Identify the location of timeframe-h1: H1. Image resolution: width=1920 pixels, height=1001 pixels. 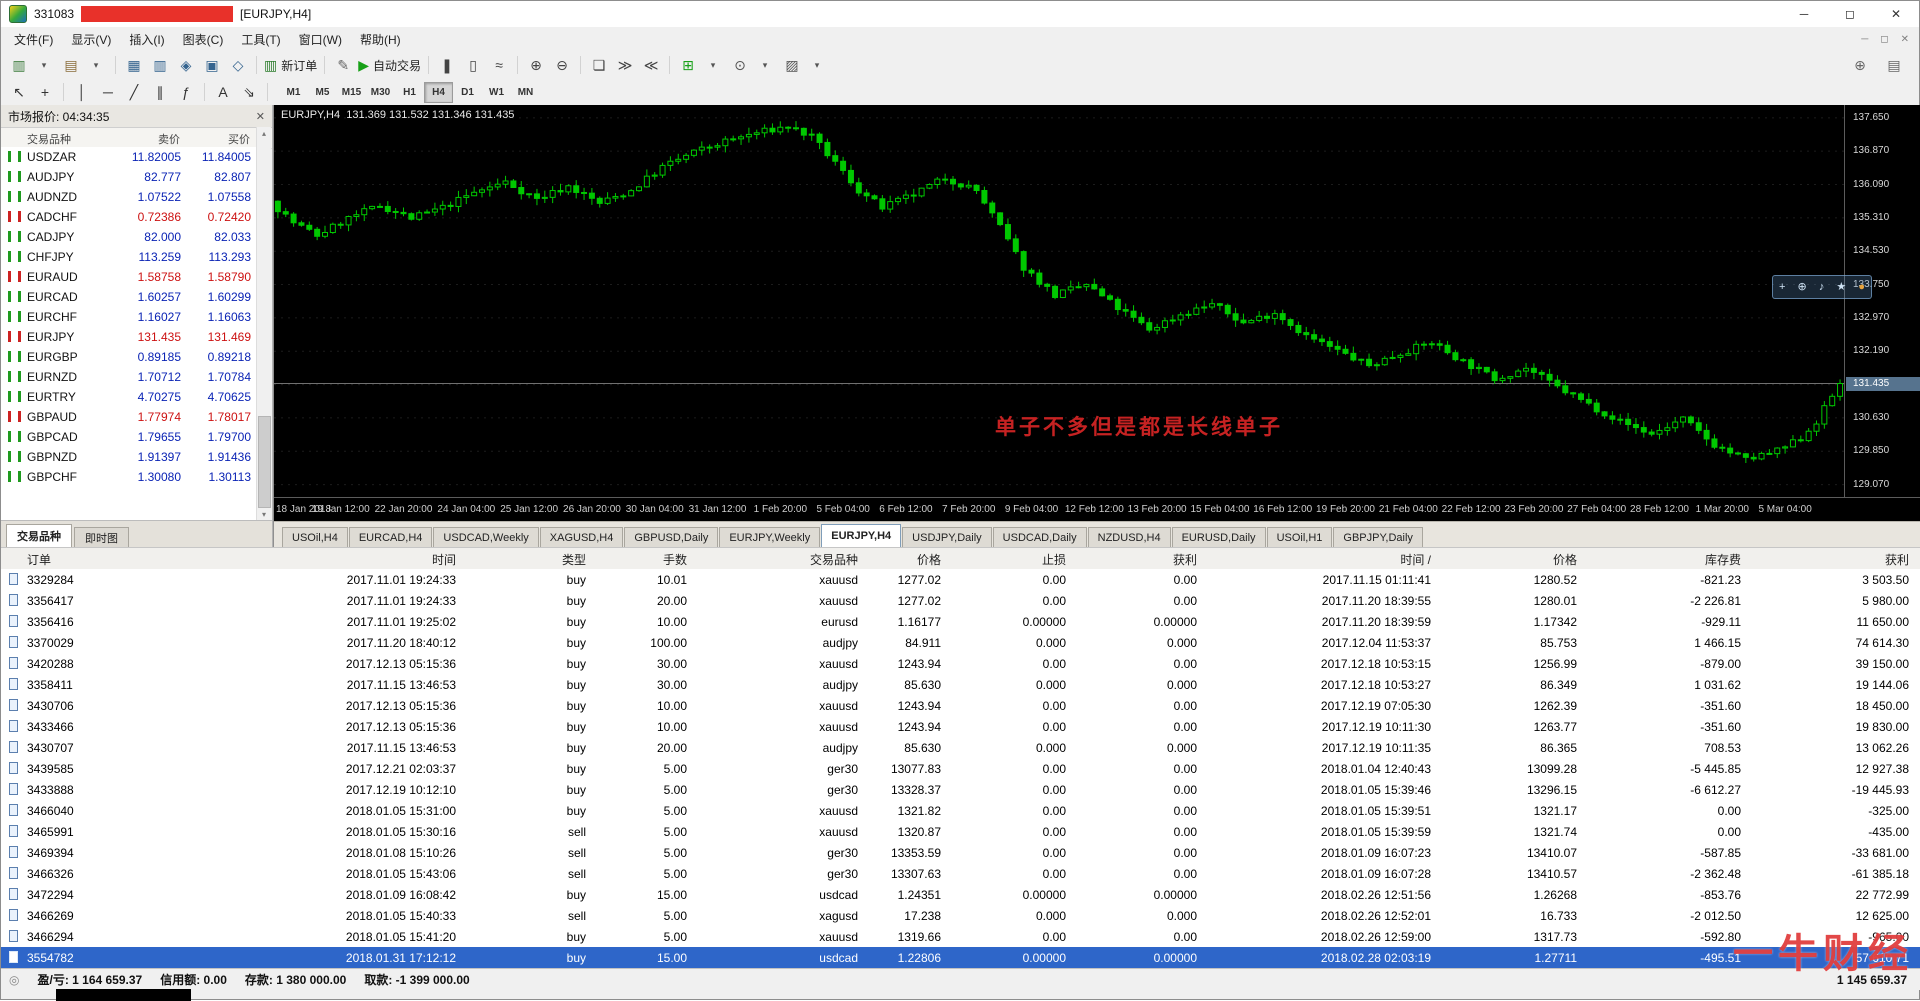
(409, 92).